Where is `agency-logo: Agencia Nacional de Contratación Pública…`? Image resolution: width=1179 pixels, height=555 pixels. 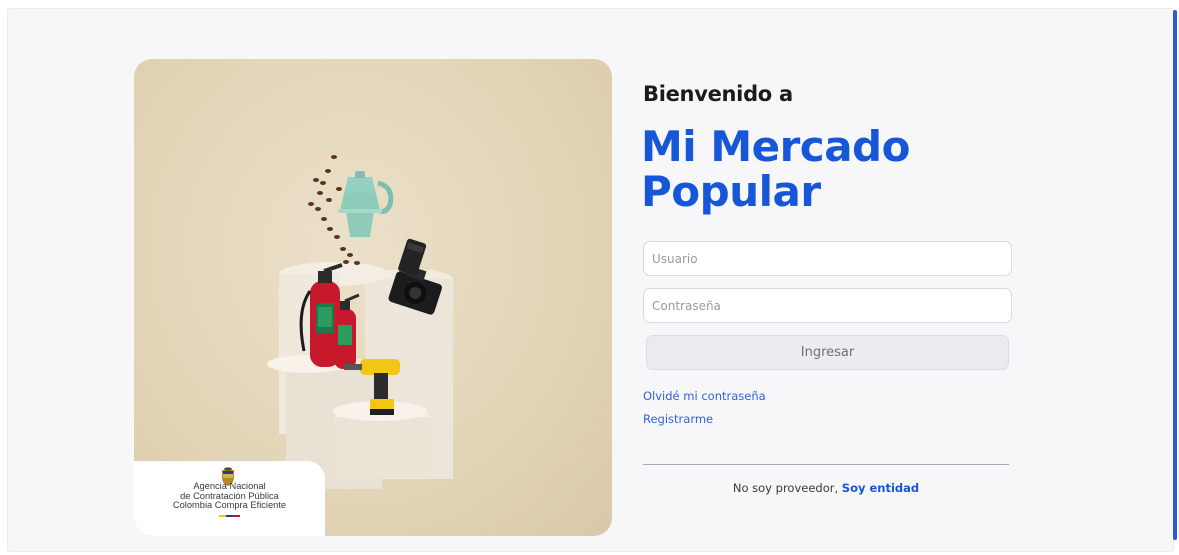
agency-logo: Agencia Nacional de Contratación Pública… is located at coordinates (229, 498).